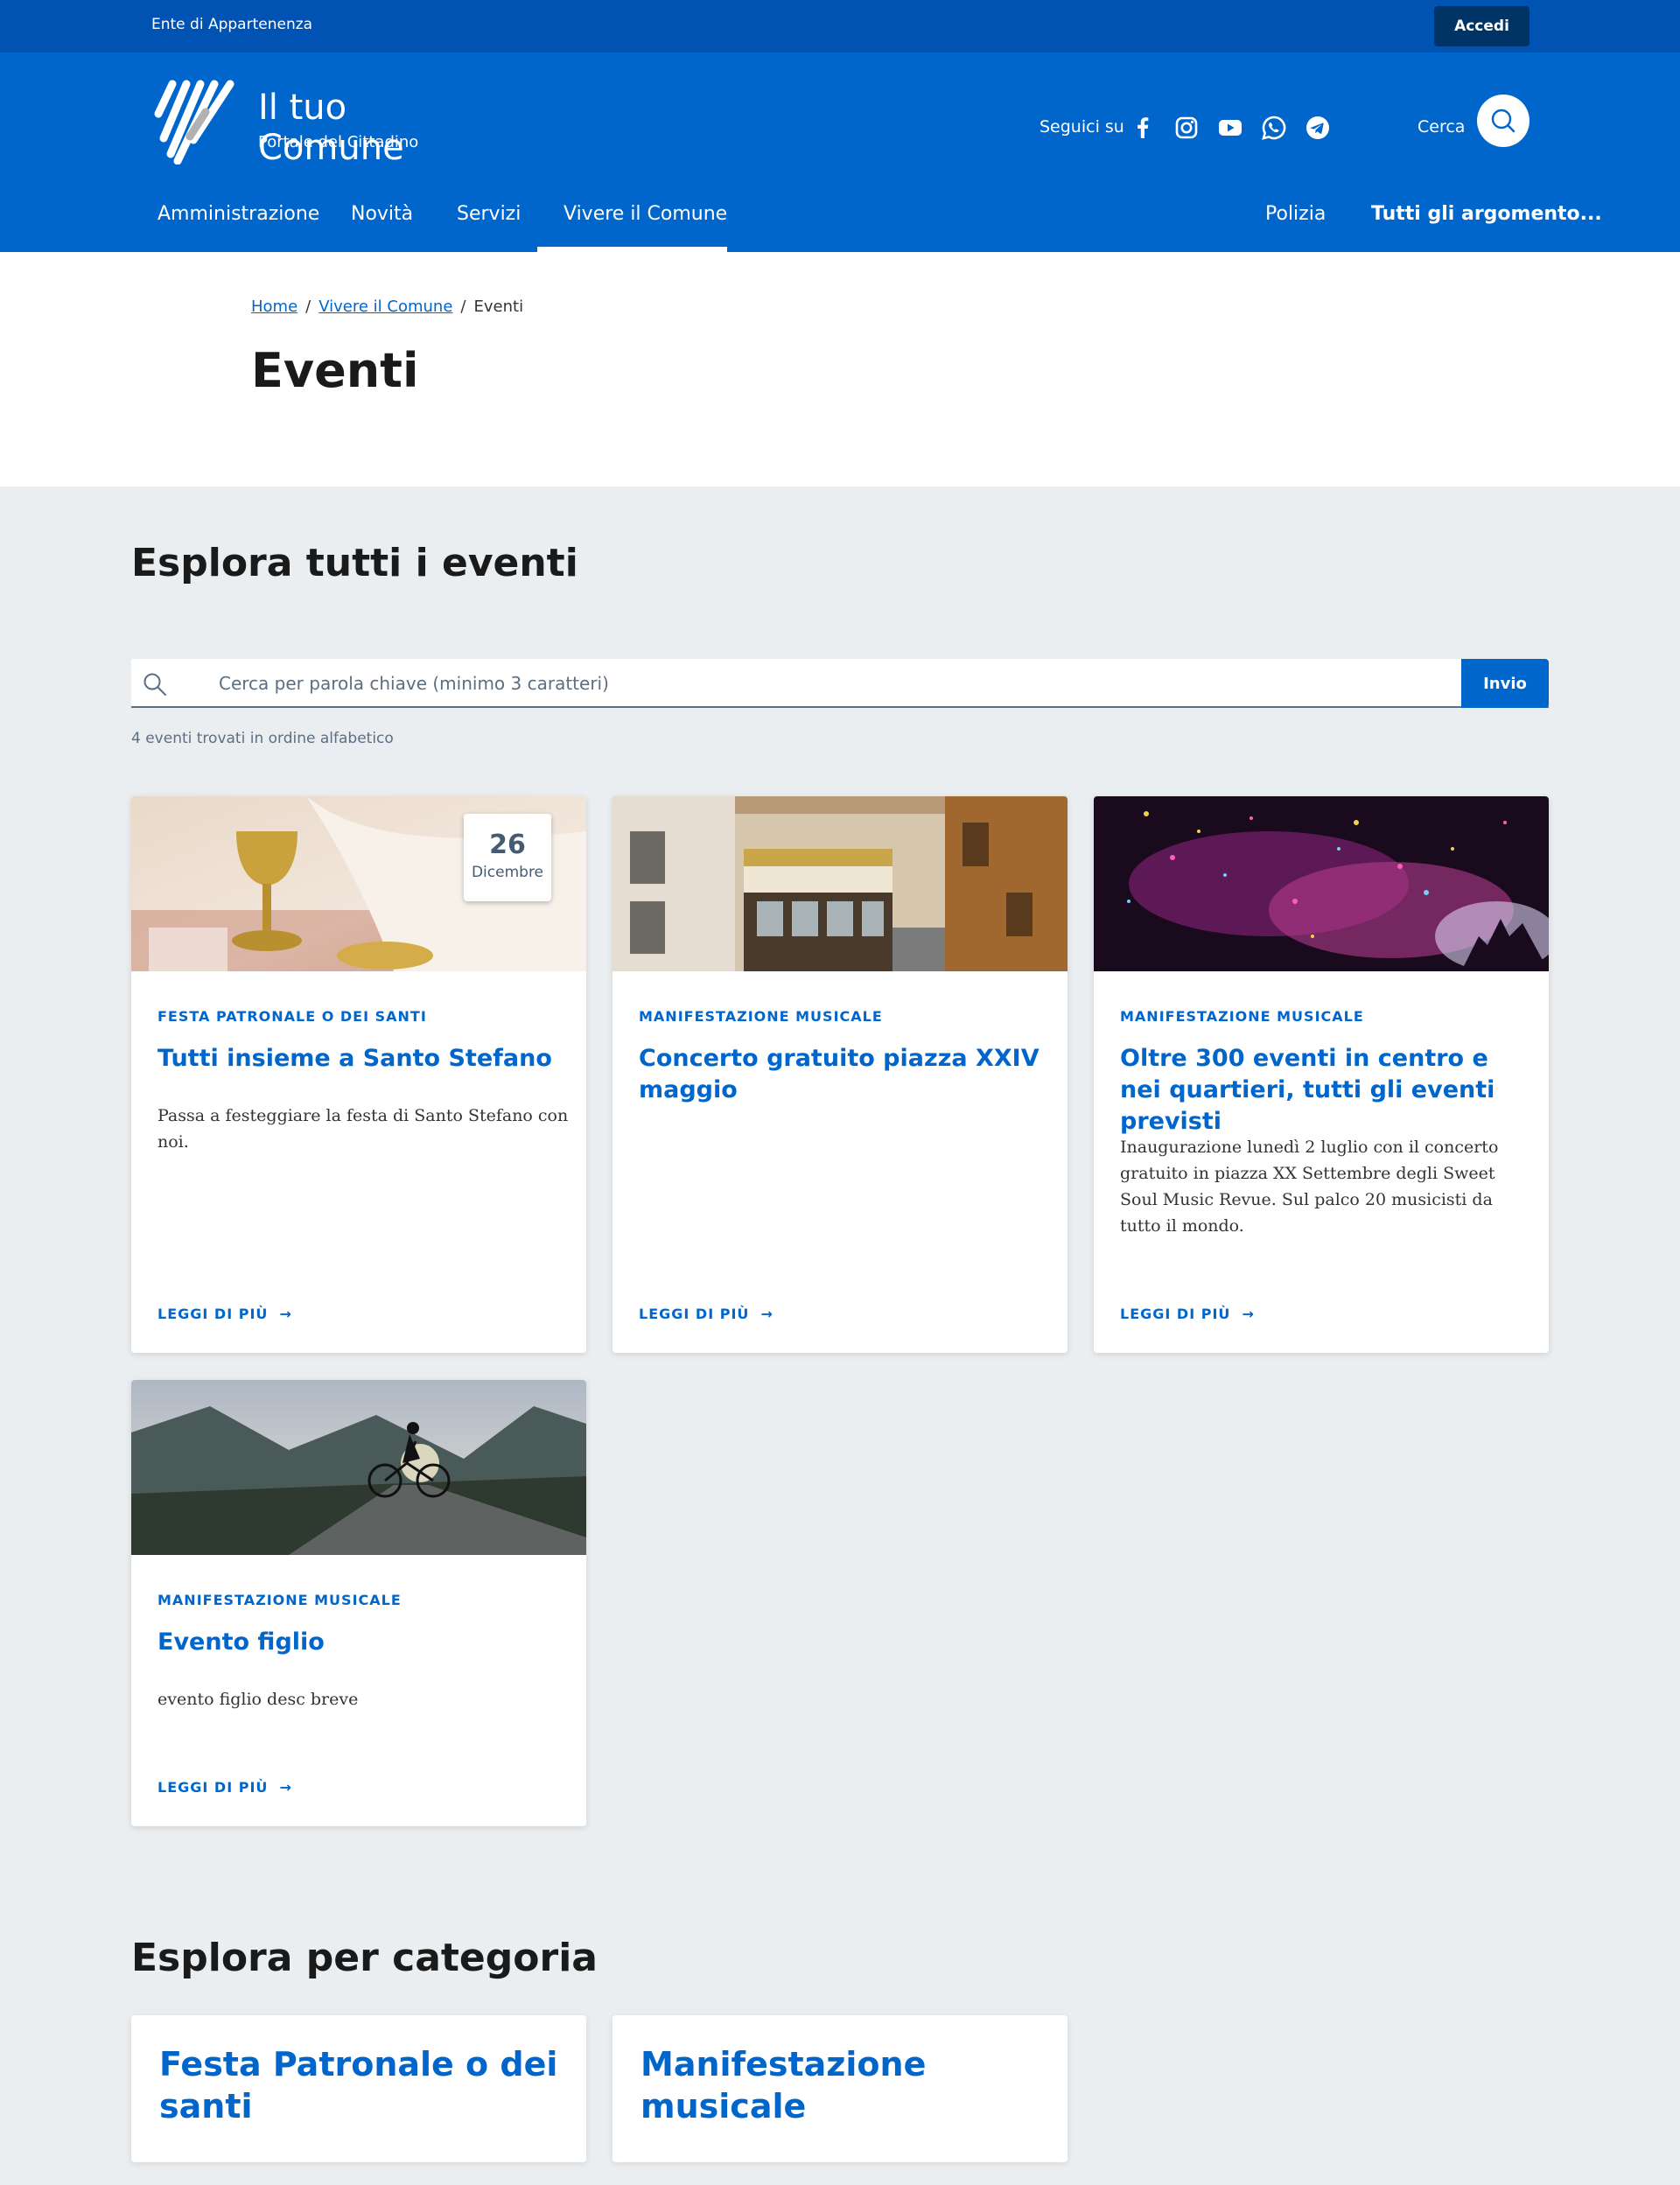 The height and width of the screenshot is (2185, 1680). What do you see at coordinates (1318, 128) in the screenshot?
I see `telegram-icon` at bounding box center [1318, 128].